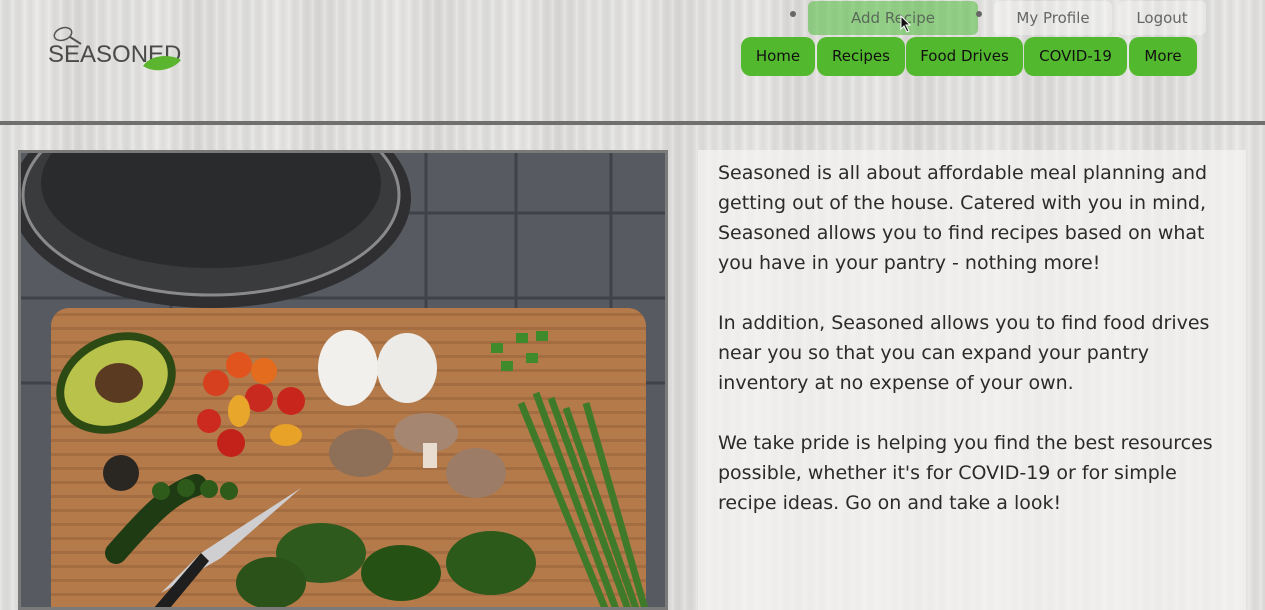  I want to click on add-recipe-link: Add Recipe, so click(893, 18).